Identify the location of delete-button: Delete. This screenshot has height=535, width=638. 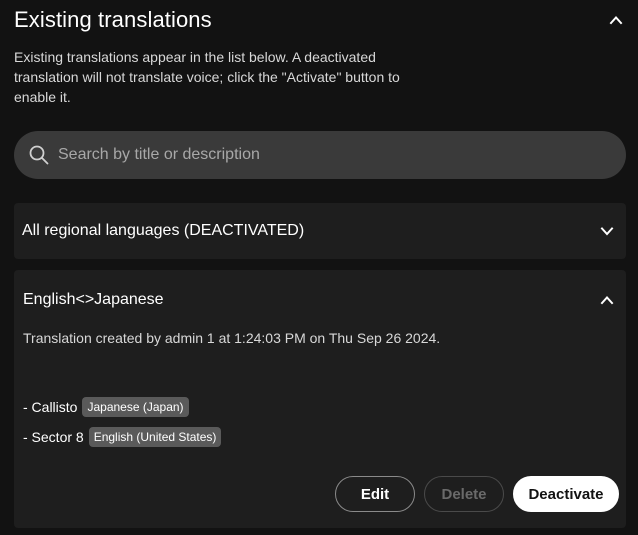
(464, 494).